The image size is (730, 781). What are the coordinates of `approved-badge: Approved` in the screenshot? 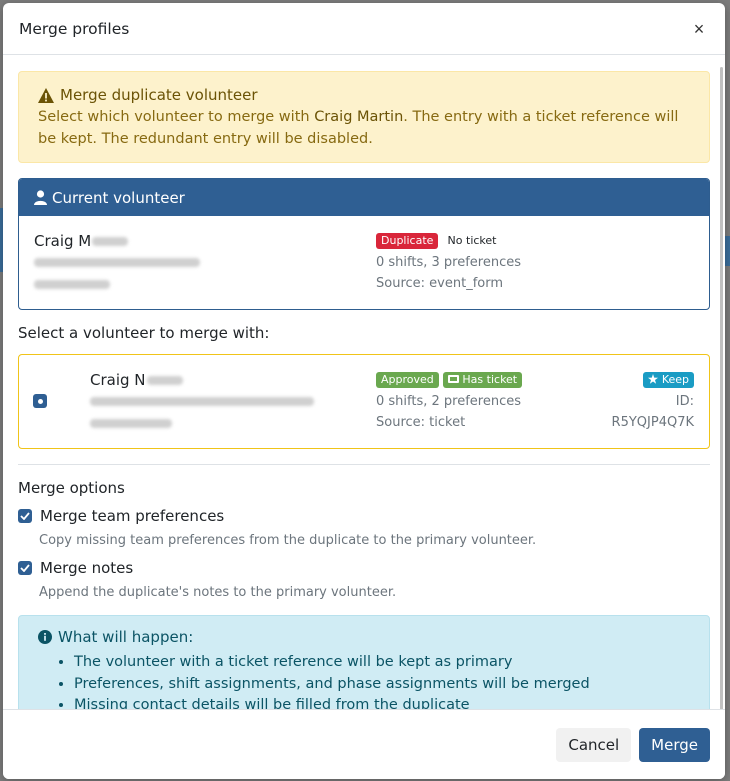 It's located at (407, 379).